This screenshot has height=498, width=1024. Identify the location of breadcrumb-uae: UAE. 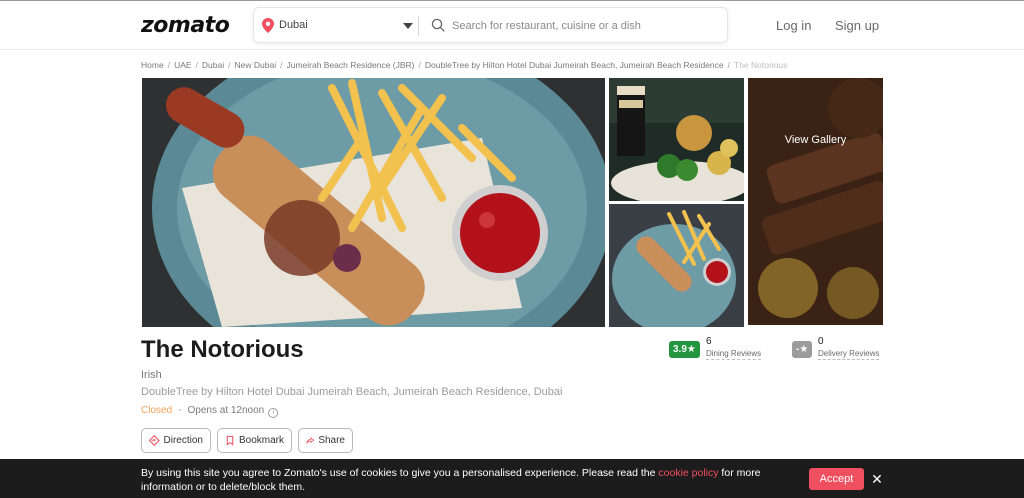
(182, 65).